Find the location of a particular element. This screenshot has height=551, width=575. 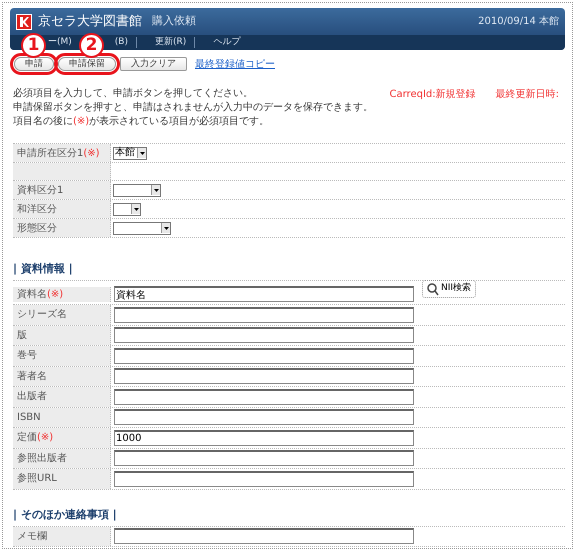

toolbar-button: 入力クリア is located at coordinates (153, 64).